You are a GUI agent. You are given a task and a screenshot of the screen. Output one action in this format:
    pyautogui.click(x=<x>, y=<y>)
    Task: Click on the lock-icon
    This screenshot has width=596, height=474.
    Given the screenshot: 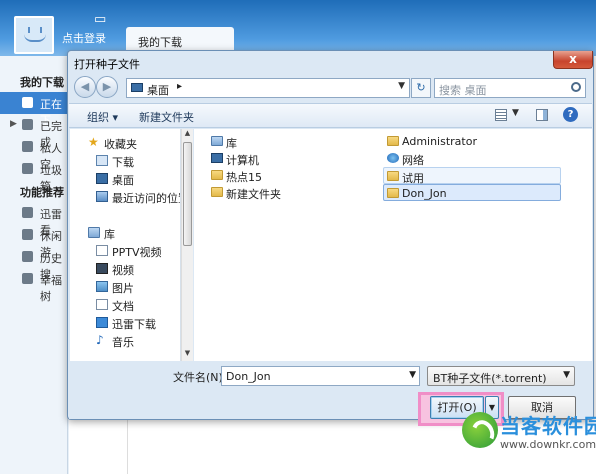 What is the action you would take?
    pyautogui.click(x=27, y=146)
    